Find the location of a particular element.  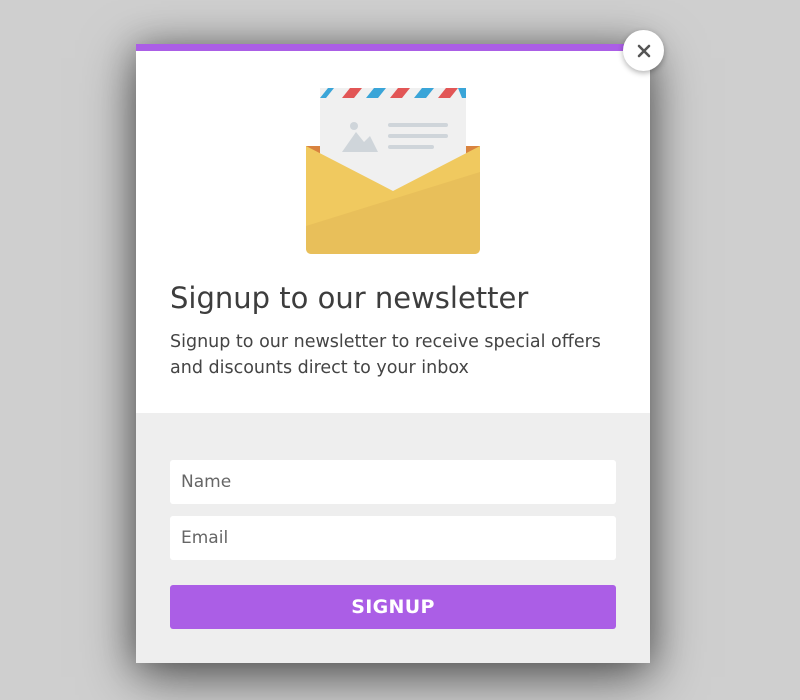

modal-accent-bar is located at coordinates (393, 47).